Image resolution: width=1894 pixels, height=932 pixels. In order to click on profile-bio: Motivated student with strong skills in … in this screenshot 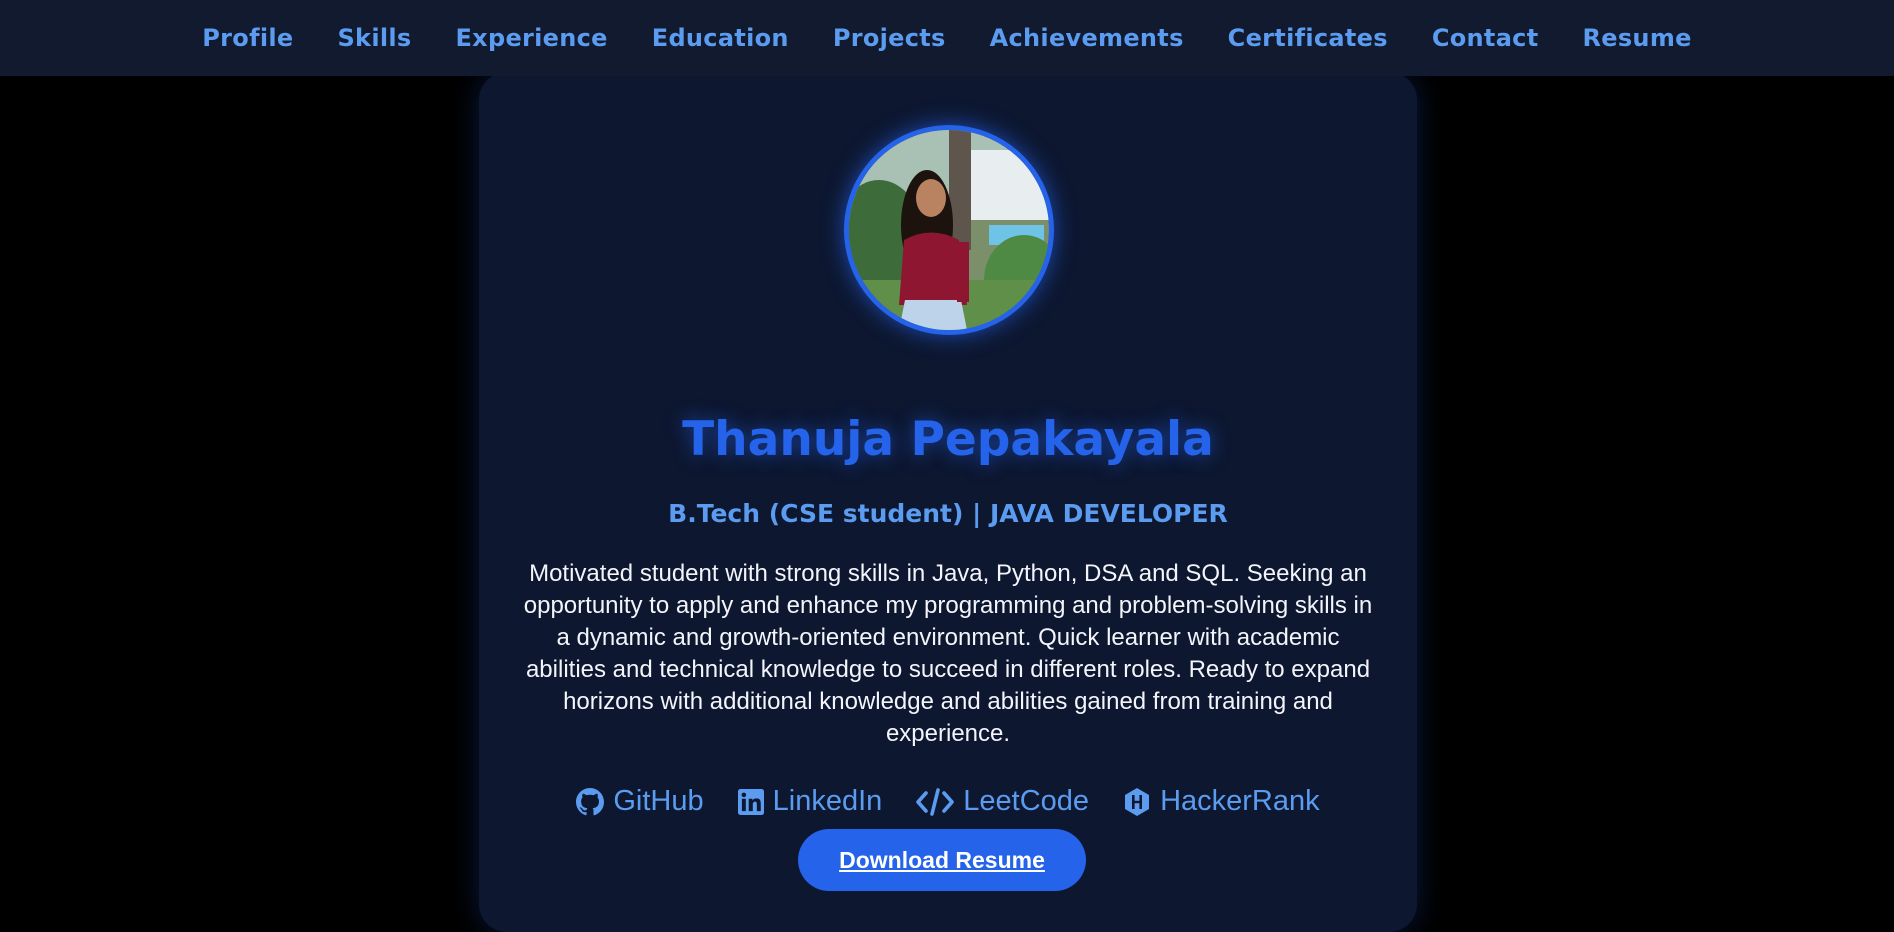, I will do `click(948, 653)`.